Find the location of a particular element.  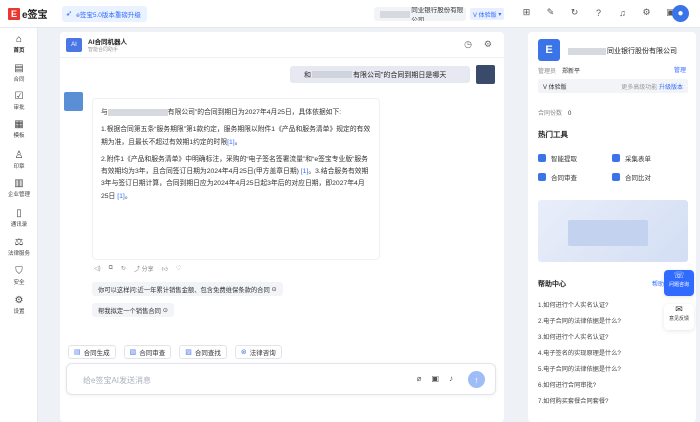

tool-smart-extract: 智能提取 is located at coordinates (557, 158).